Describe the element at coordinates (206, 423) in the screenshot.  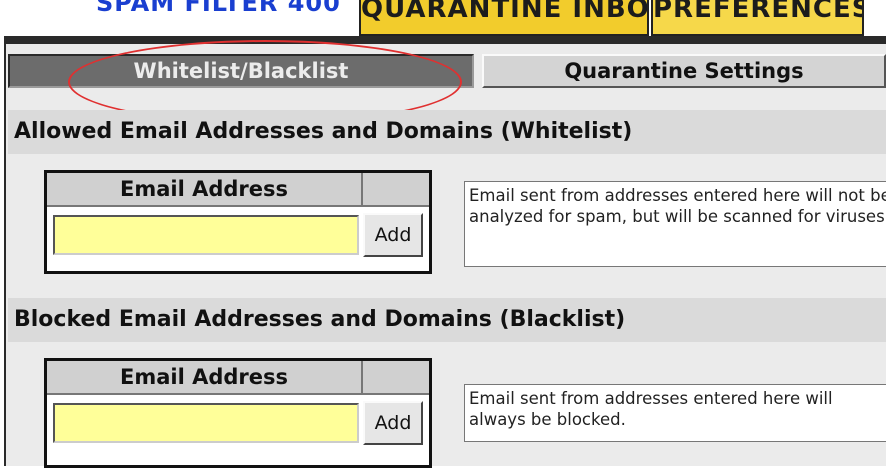
I see `blacklist-email-input` at that location.